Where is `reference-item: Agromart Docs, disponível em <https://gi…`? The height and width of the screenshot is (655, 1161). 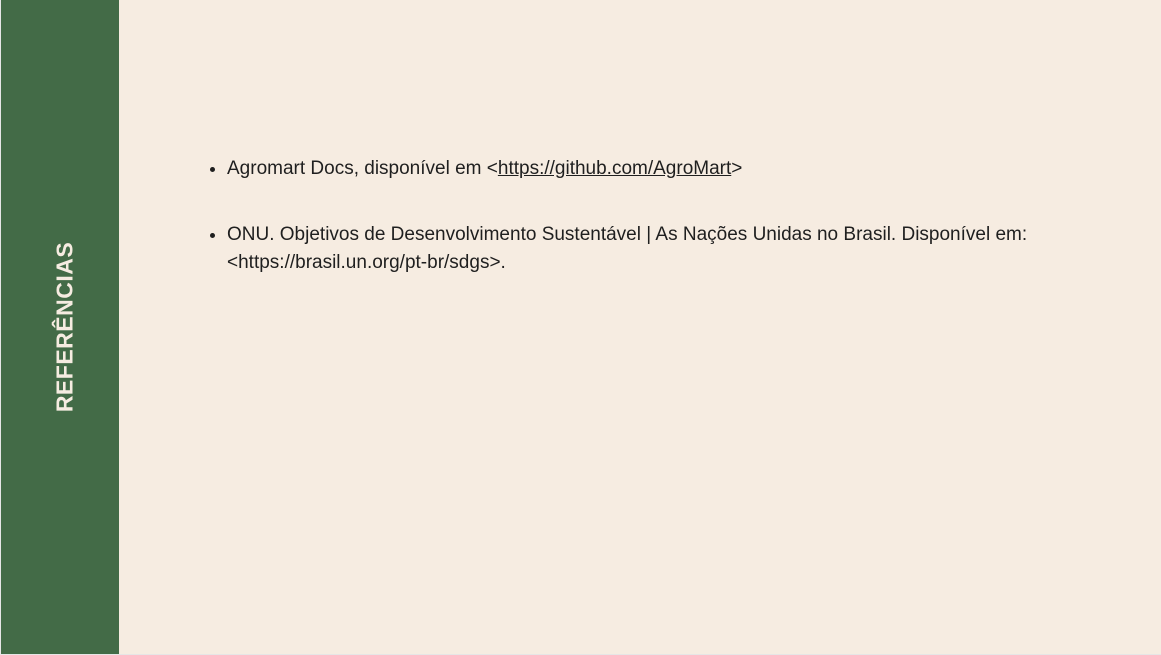 reference-item: Agromart Docs, disponível em <https://gi… is located at coordinates (667, 169).